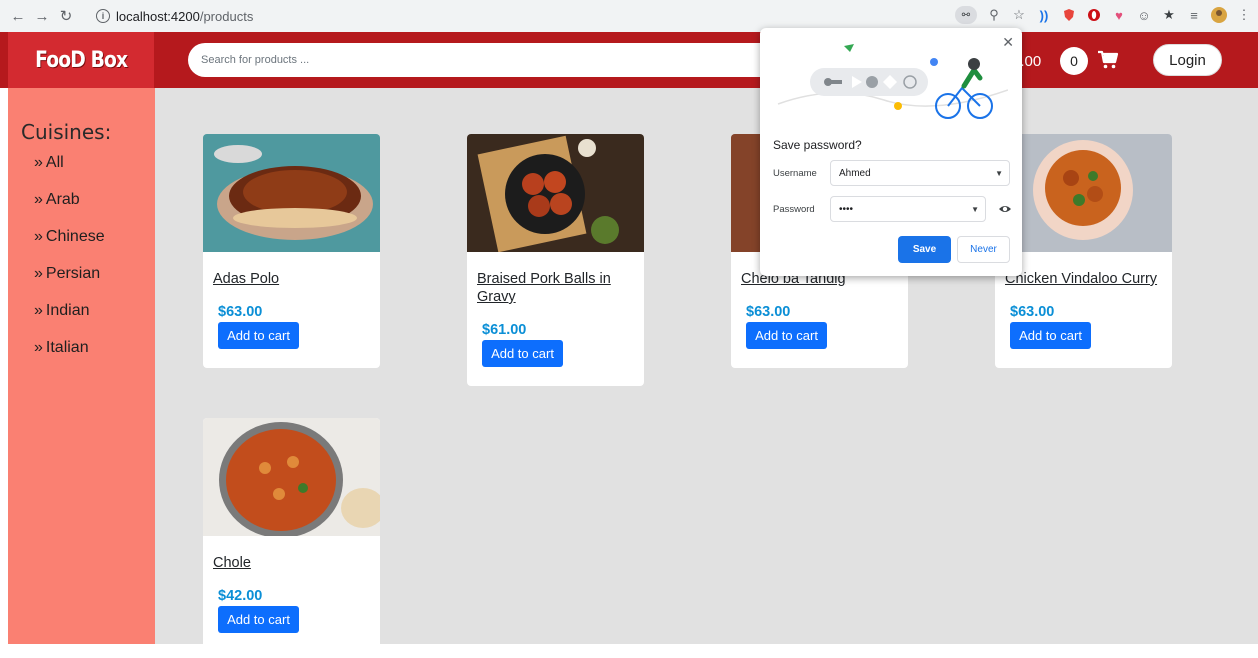  I want to click on sidebar-item-label: Arab, so click(62, 199).